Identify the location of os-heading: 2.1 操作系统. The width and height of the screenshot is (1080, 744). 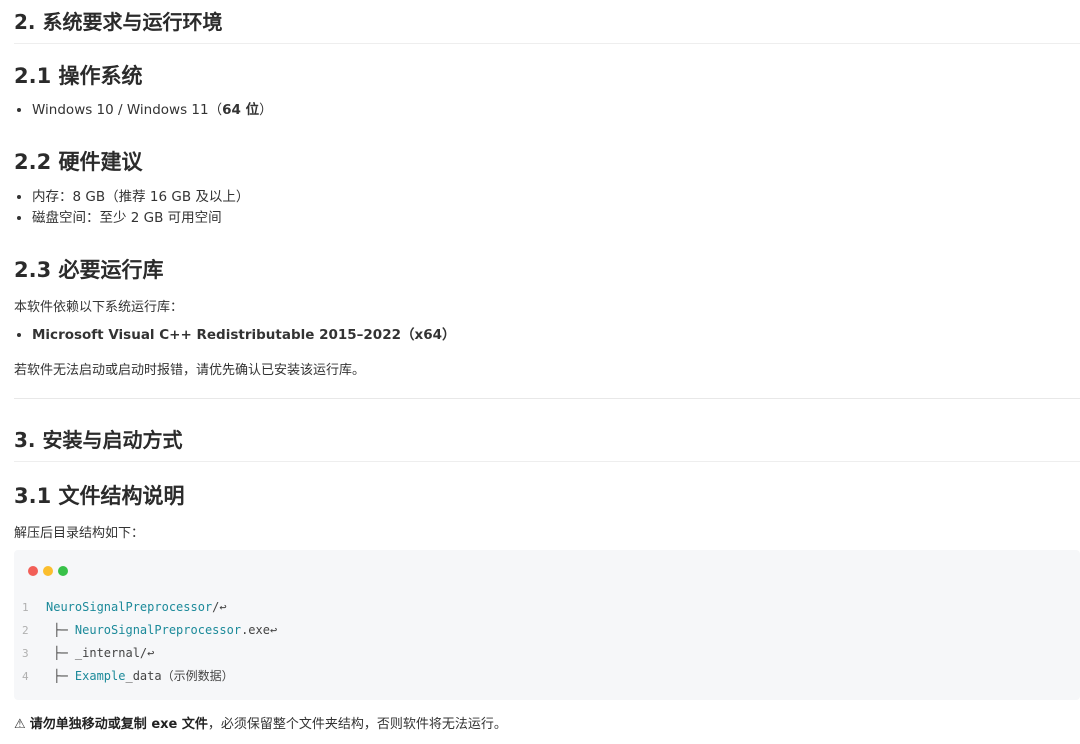
(78, 76).